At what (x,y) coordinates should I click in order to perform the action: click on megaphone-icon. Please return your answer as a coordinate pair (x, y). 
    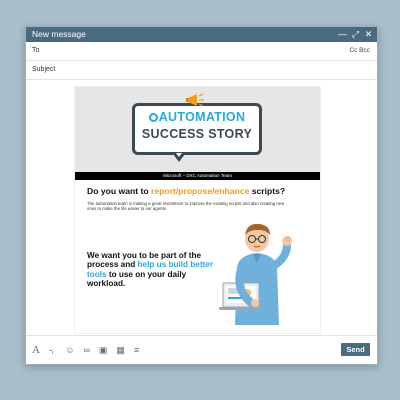
    Looking at the image, I should click on (195, 100).